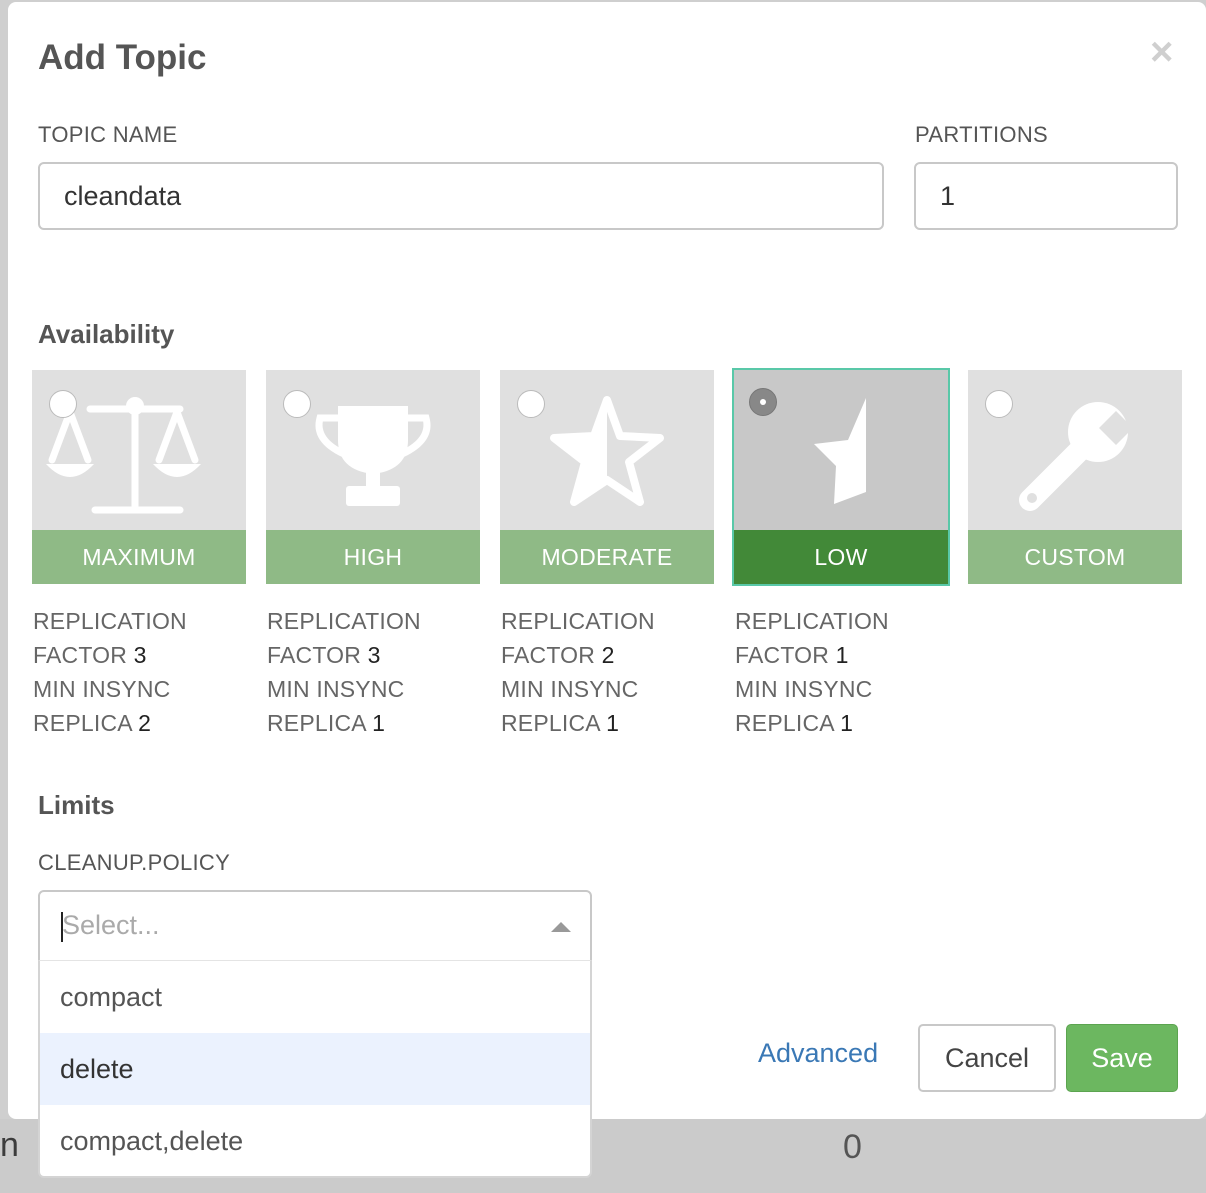 The width and height of the screenshot is (1206, 1193). Describe the element at coordinates (373, 557) in the screenshot. I see `high-label: HIGH` at that location.